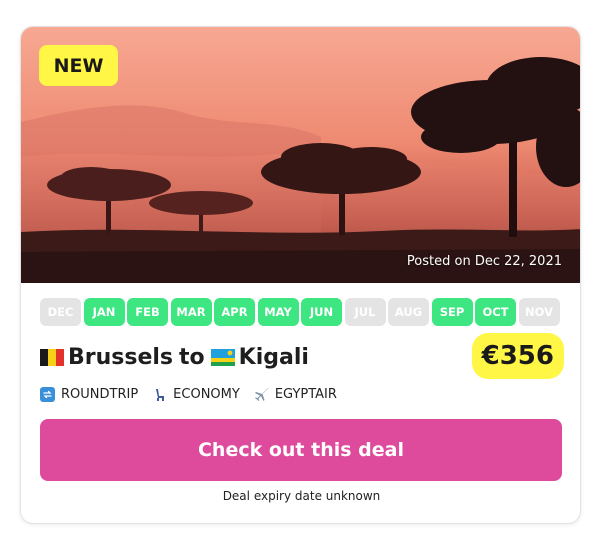 The width and height of the screenshot is (600, 548). What do you see at coordinates (234, 312) in the screenshot?
I see `month-chip: APR` at bounding box center [234, 312].